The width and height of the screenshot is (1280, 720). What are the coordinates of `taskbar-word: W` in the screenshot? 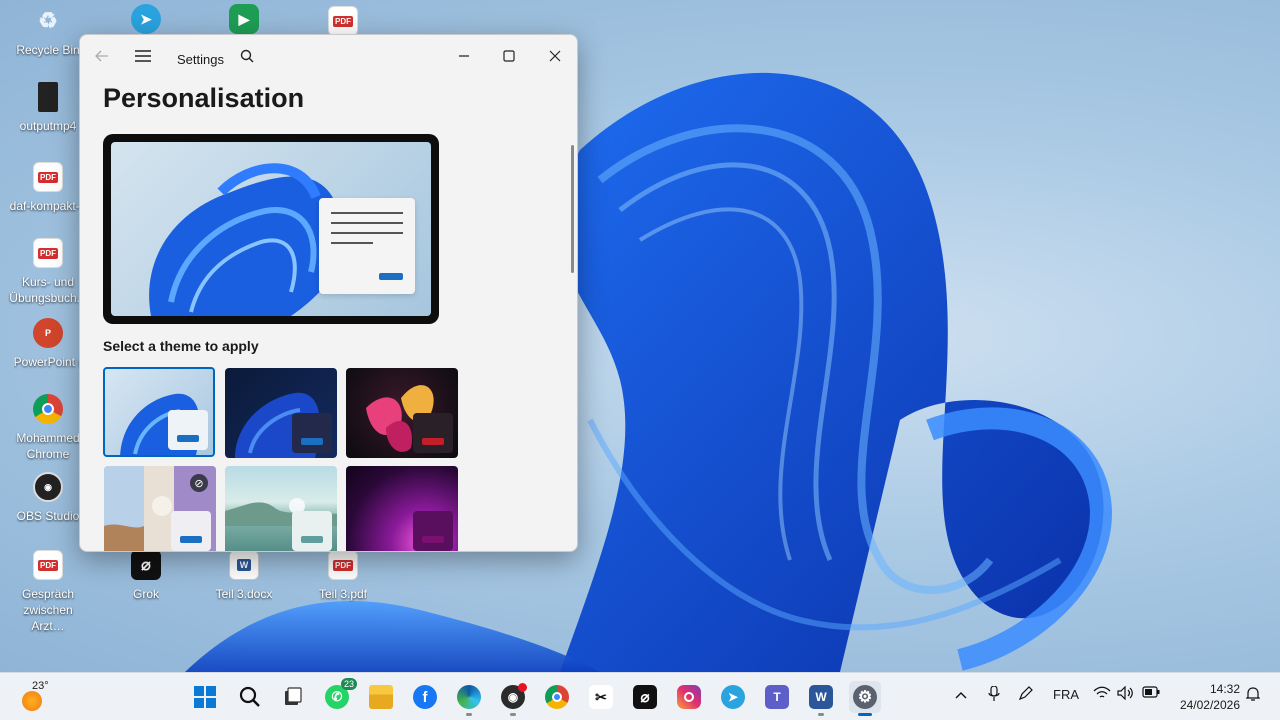 It's located at (821, 698).